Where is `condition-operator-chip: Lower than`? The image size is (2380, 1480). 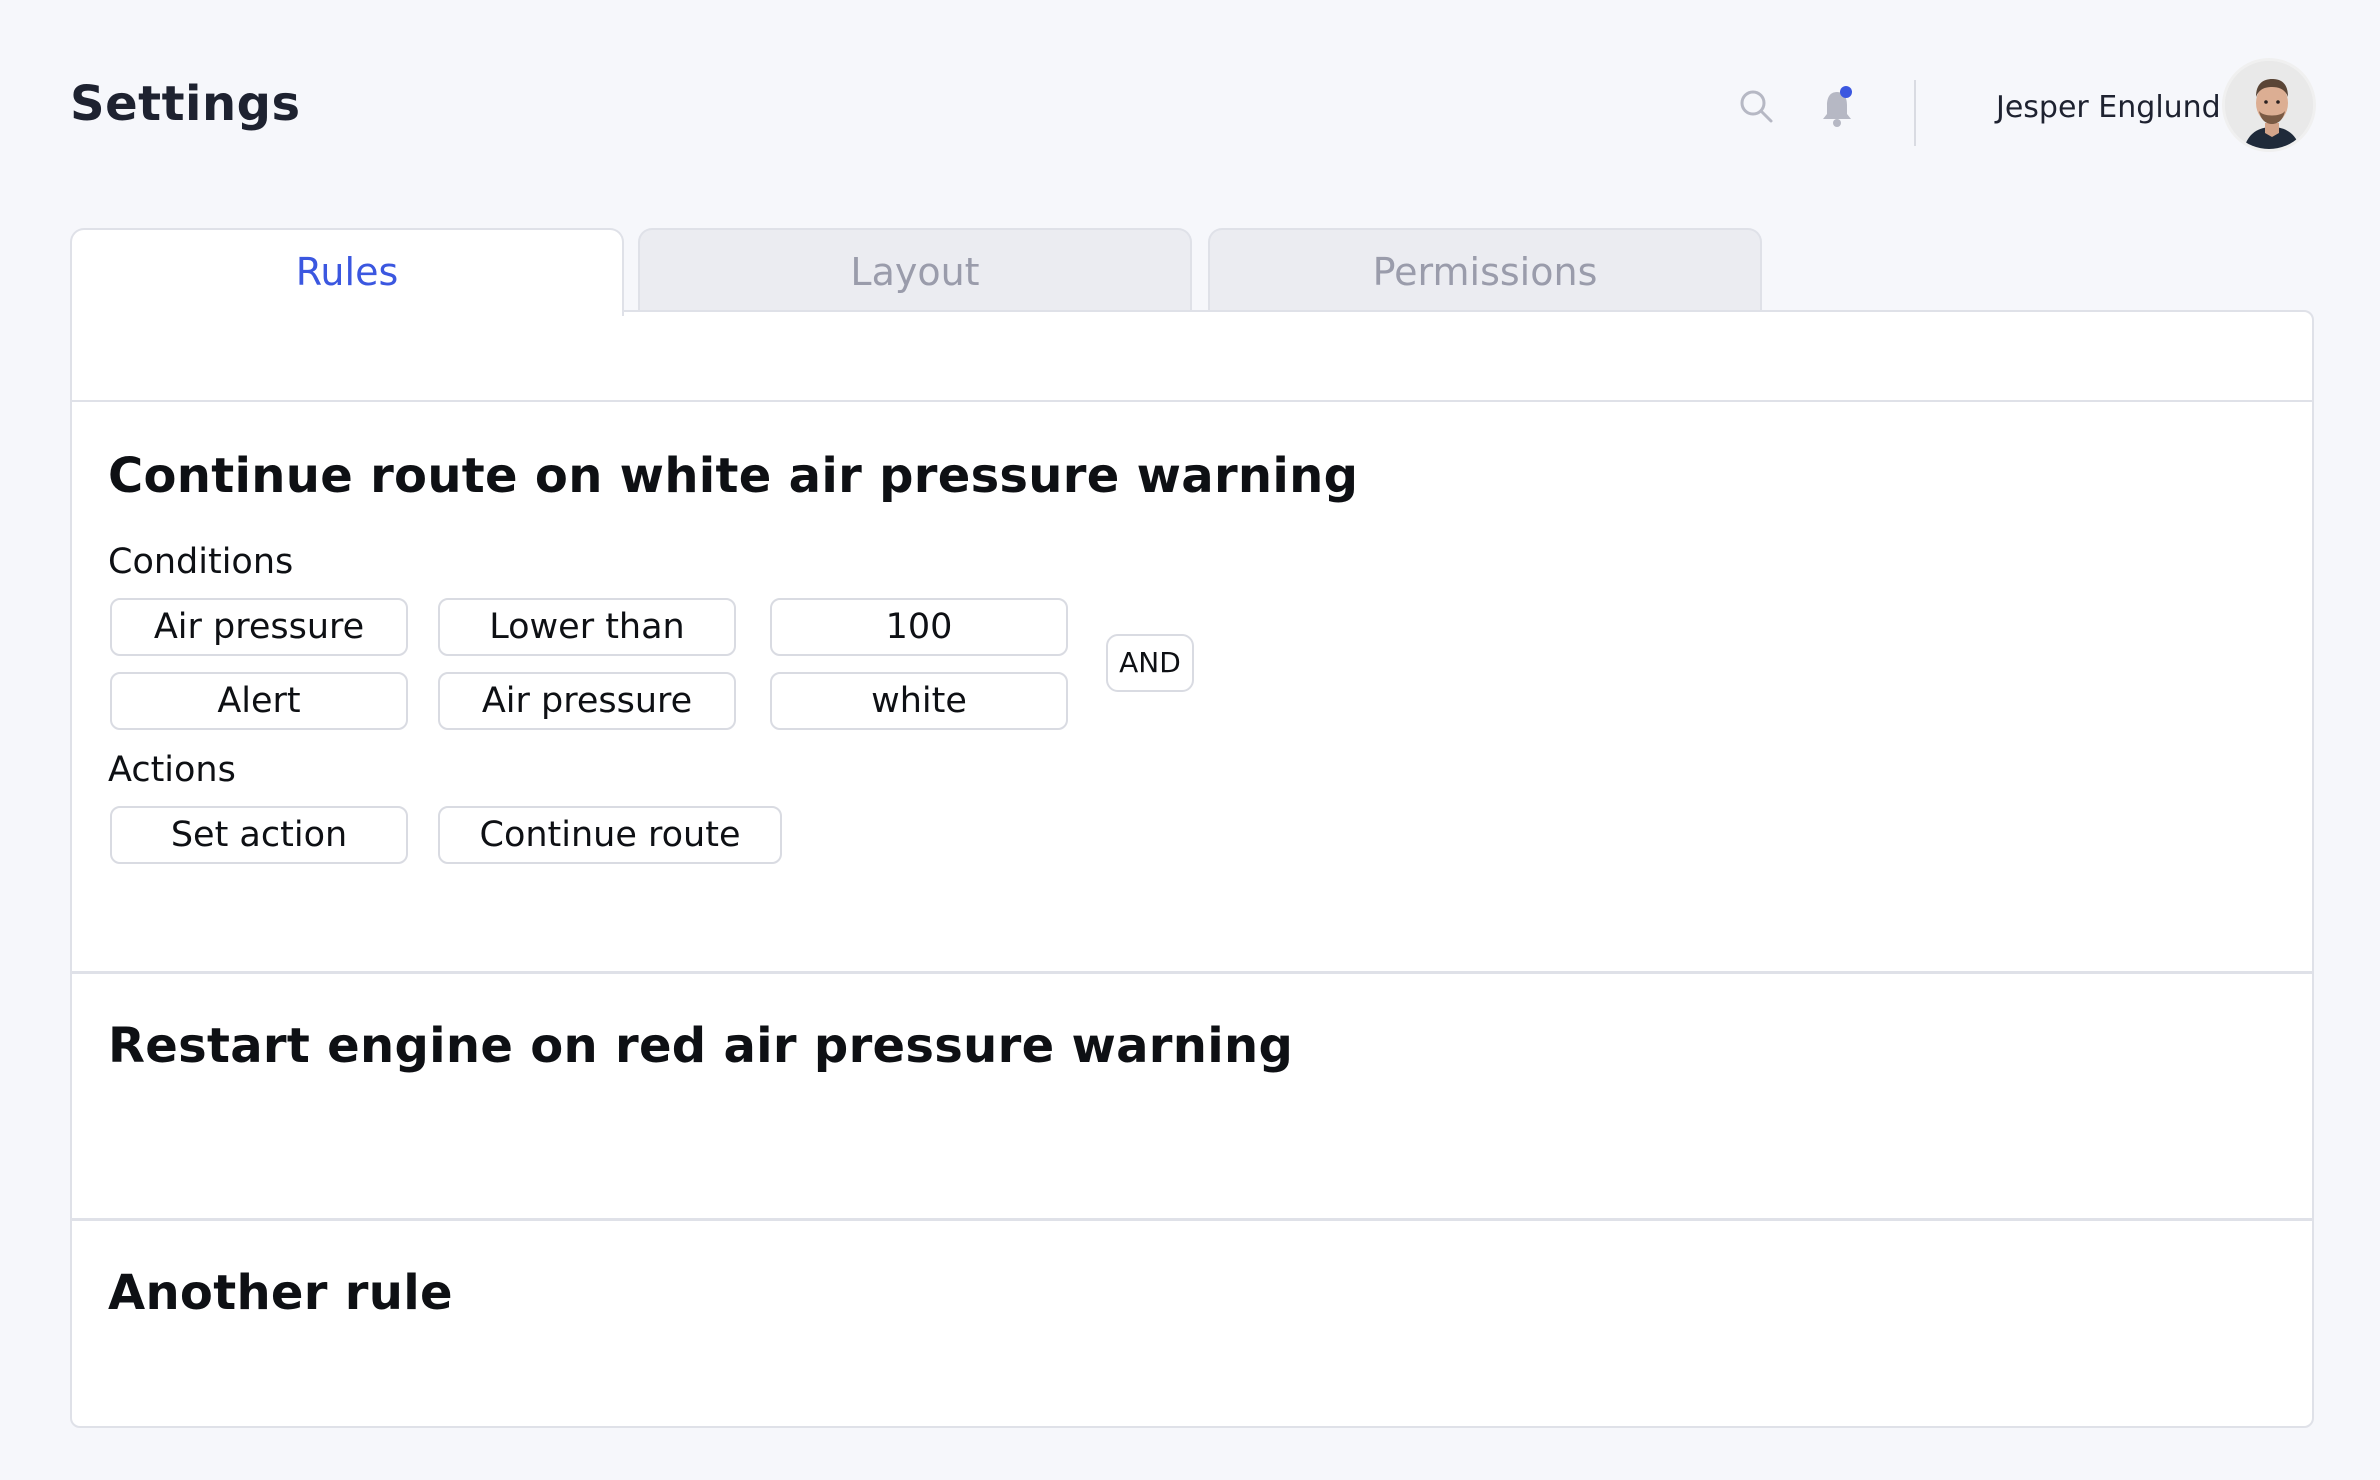 condition-operator-chip: Lower than is located at coordinates (587, 627).